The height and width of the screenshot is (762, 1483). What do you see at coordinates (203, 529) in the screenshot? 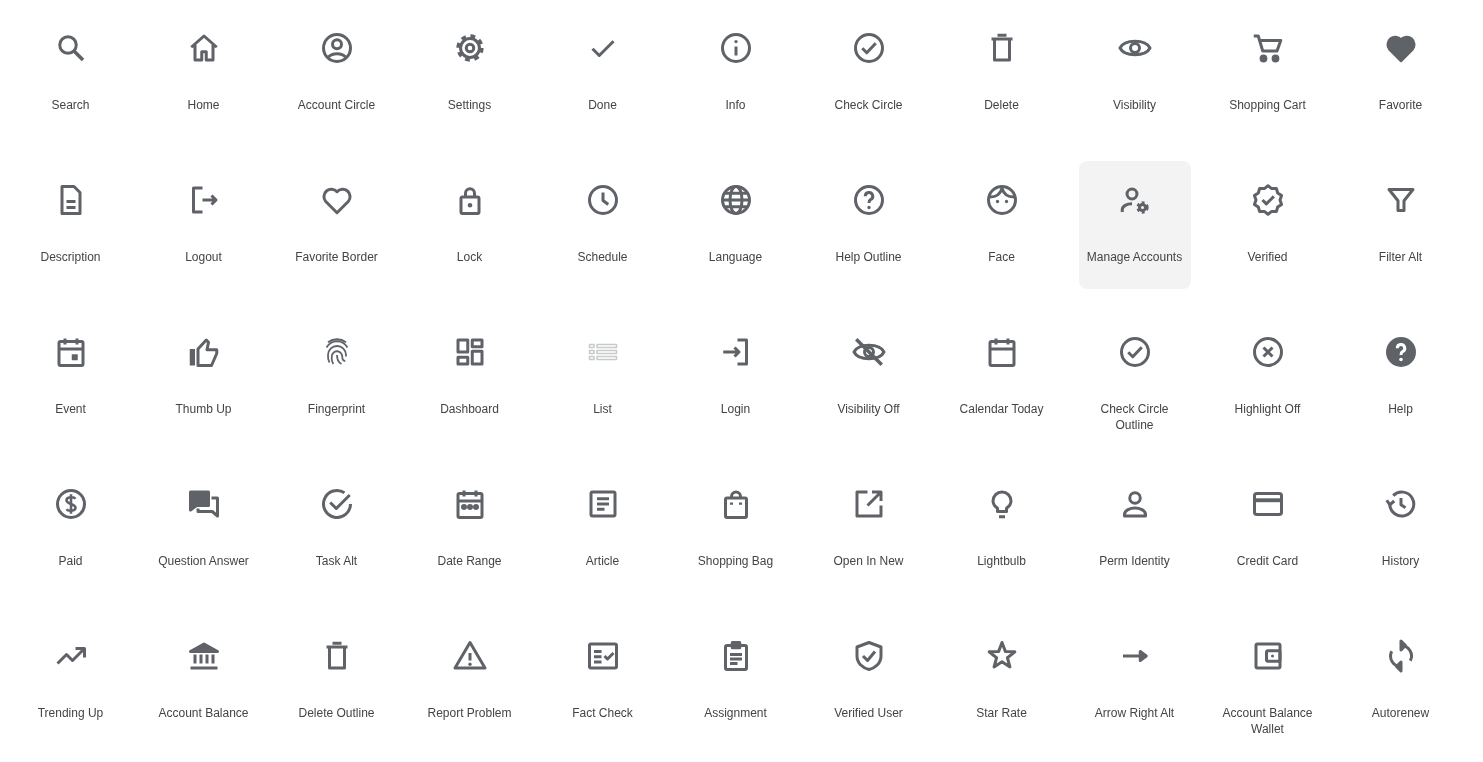
I see `icon-tile: Question Answer` at bounding box center [203, 529].